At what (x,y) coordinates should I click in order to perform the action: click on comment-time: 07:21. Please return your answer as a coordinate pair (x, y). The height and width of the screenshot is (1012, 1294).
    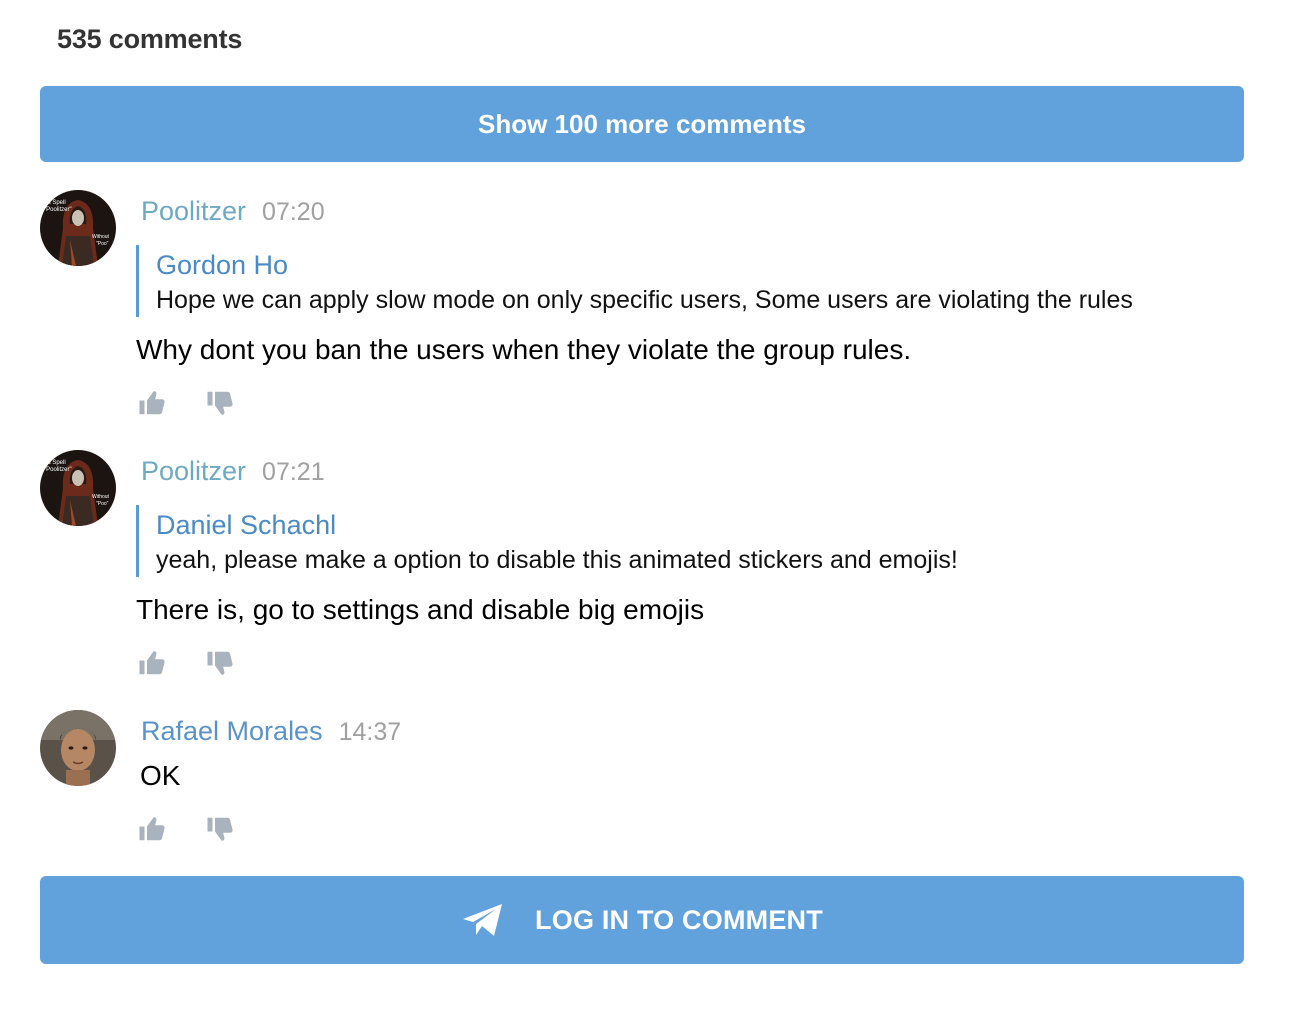
    Looking at the image, I should click on (293, 472).